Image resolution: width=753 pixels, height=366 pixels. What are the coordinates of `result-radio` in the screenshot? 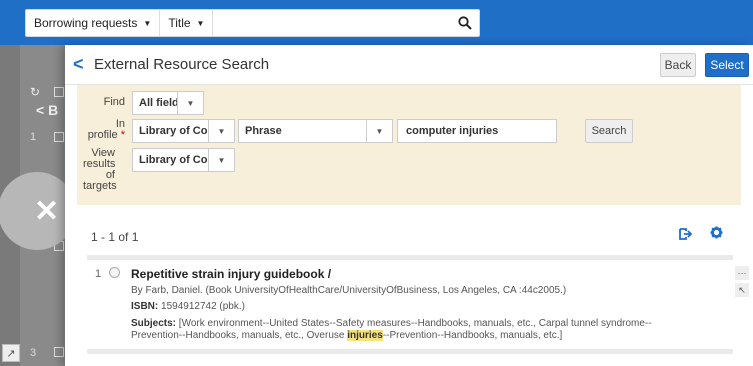 It's located at (114, 272).